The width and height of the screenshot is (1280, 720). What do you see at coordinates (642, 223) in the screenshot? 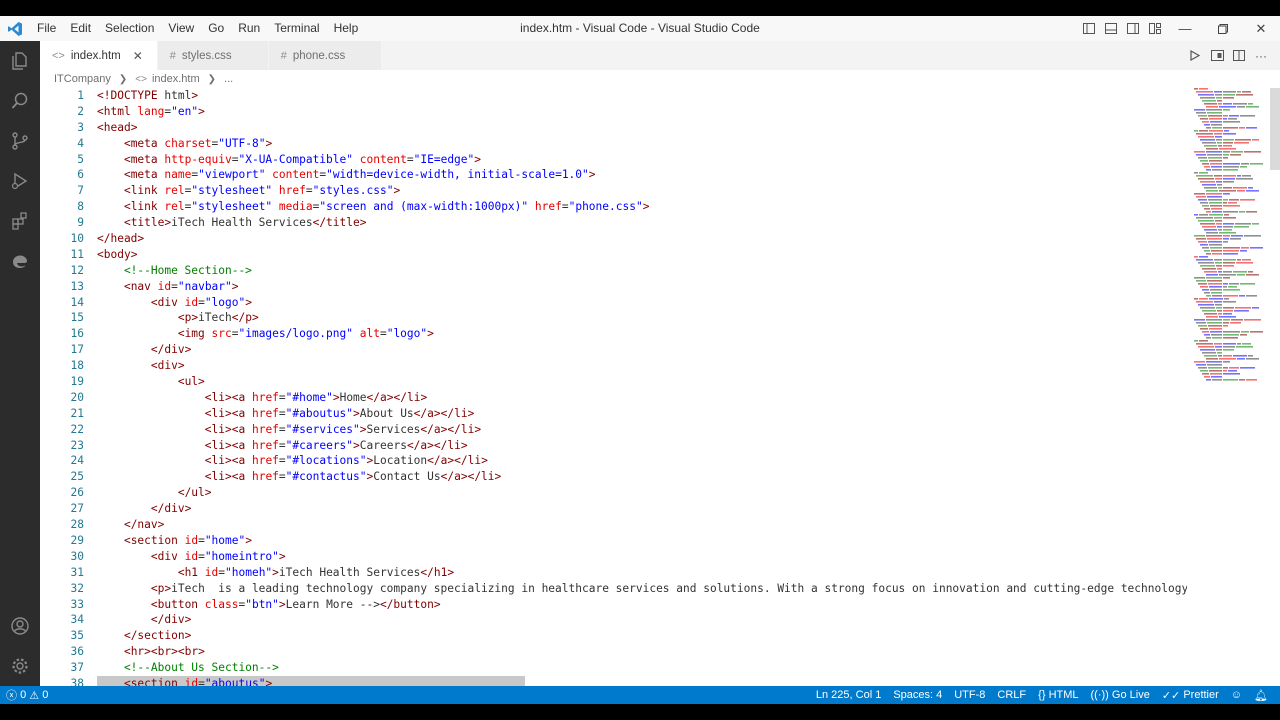
I see `code-line: <title>iTech Health Services</title>` at bounding box center [642, 223].